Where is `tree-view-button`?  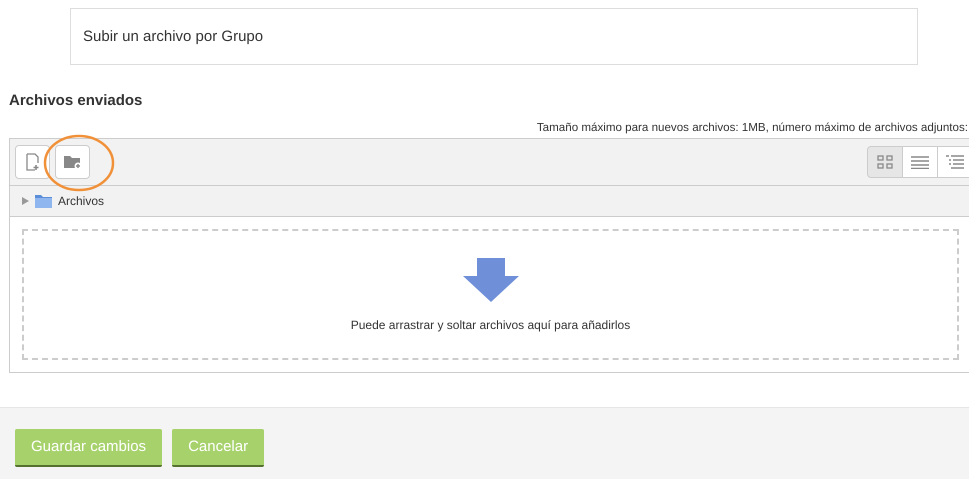
tree-view-button is located at coordinates (953, 162).